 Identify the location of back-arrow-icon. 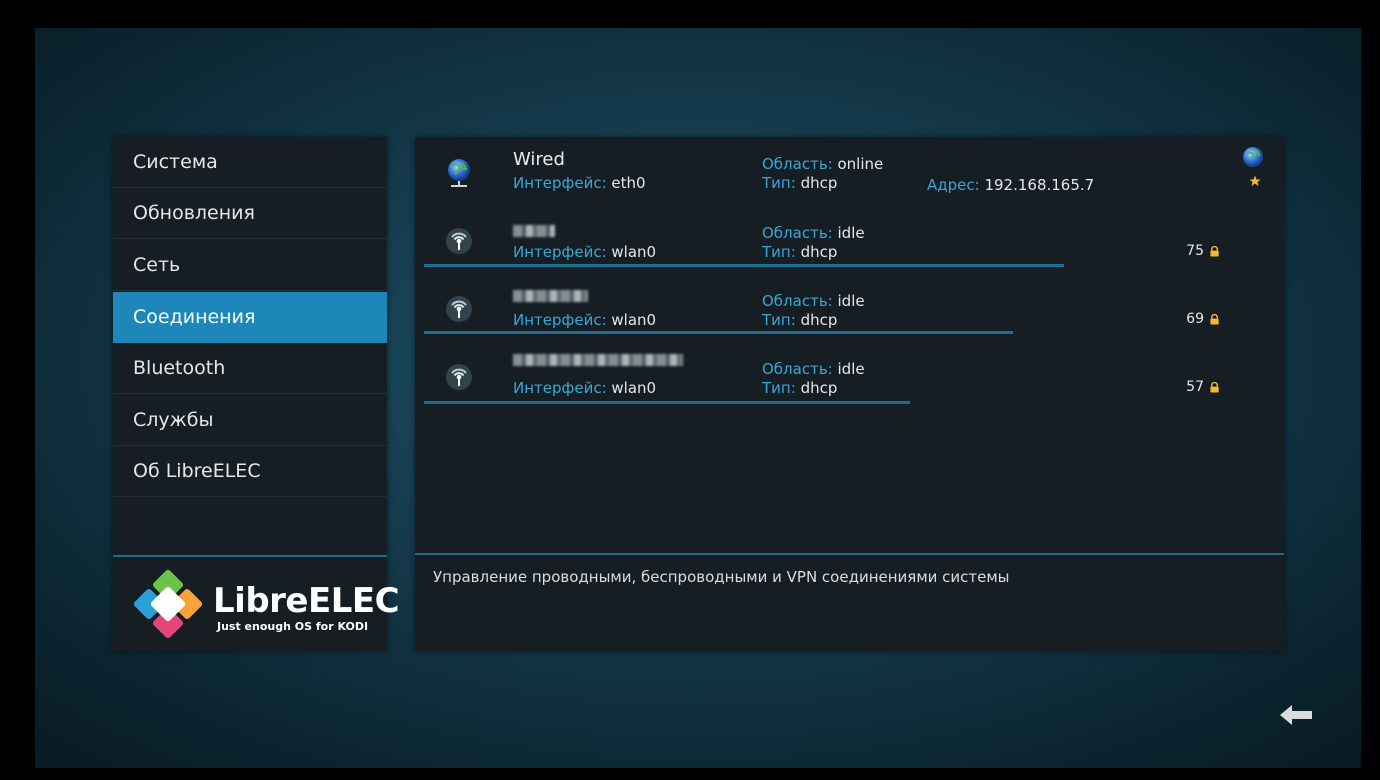
(1296, 715).